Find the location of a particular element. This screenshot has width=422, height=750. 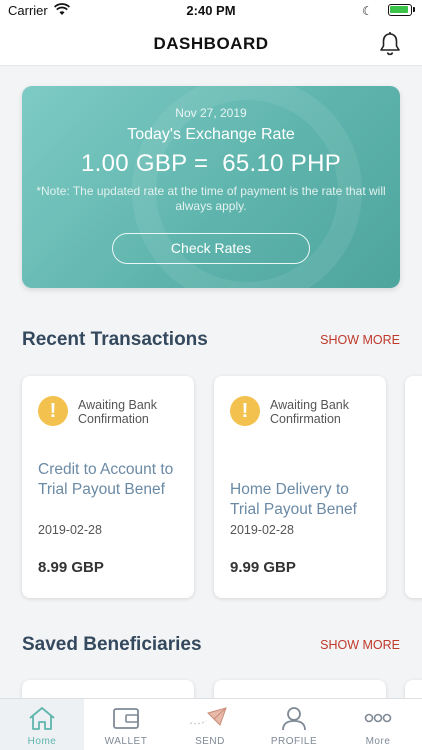

page-title: DASHBOARD is located at coordinates (211, 43).